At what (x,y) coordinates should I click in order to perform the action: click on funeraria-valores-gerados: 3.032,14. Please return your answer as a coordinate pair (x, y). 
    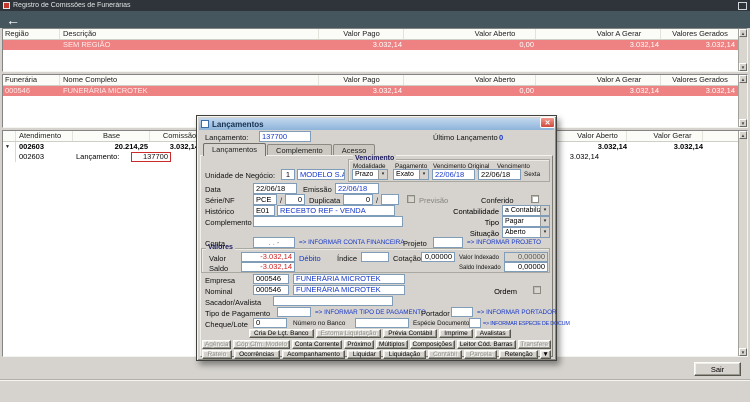
    Looking at the image, I should click on (720, 90).